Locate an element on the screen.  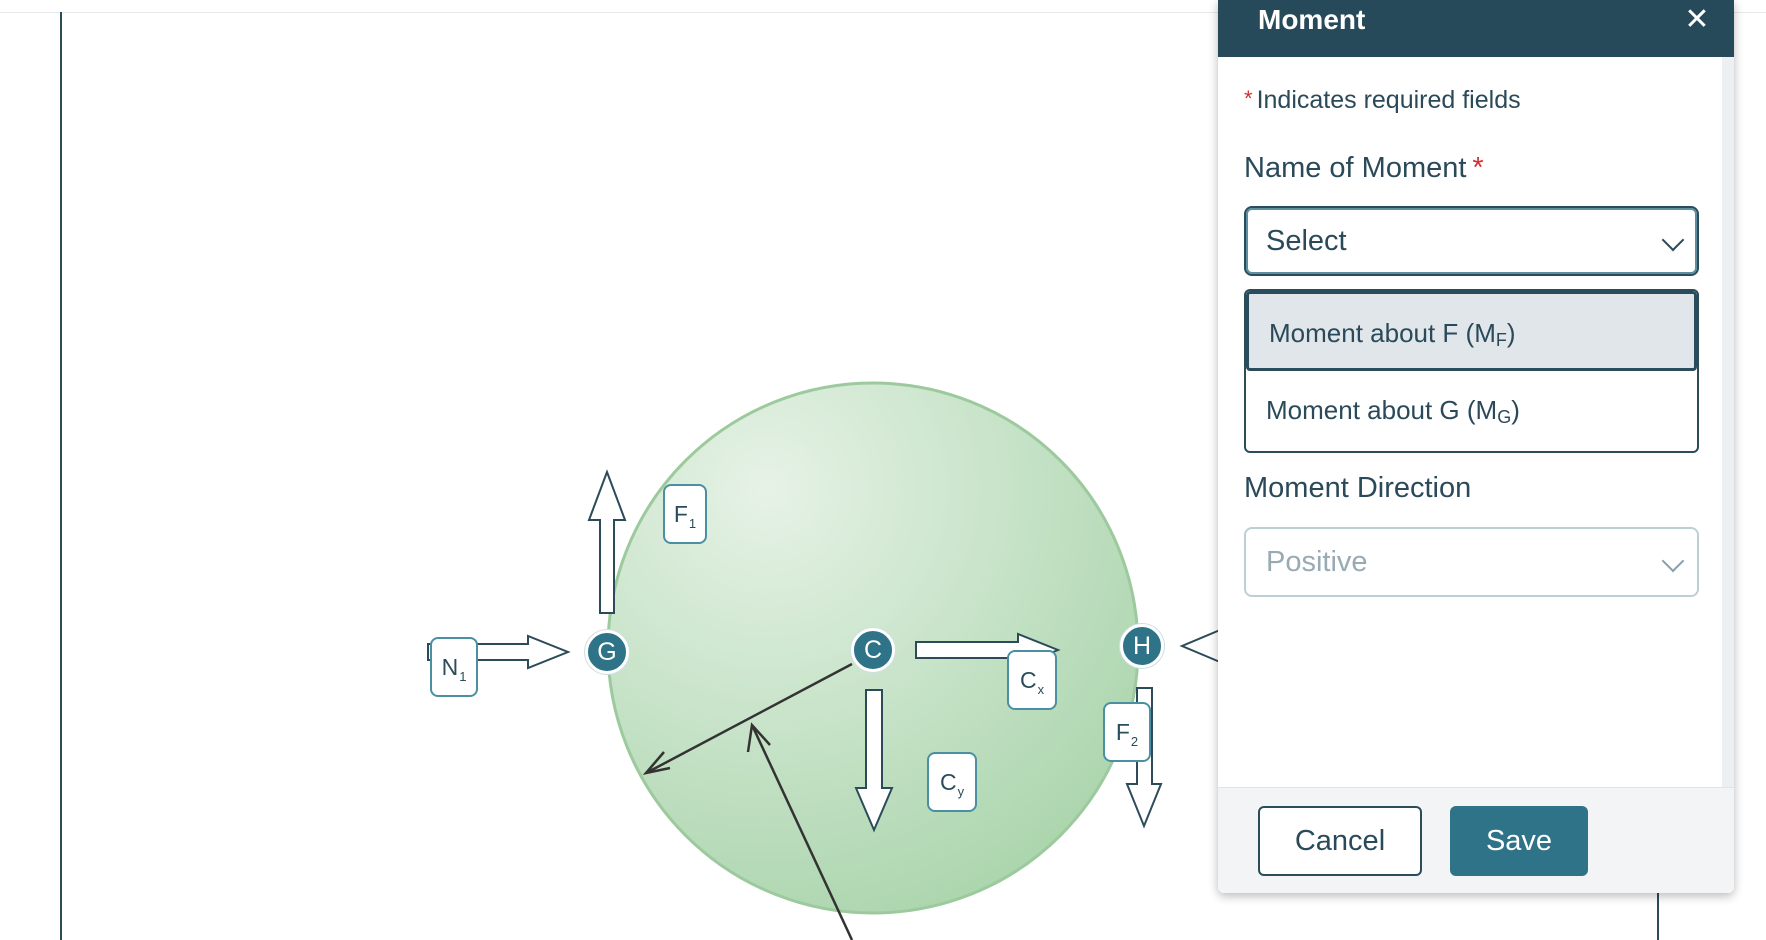
option-moment-about-f: Moment about F (MF) is located at coordinates (1471, 331).